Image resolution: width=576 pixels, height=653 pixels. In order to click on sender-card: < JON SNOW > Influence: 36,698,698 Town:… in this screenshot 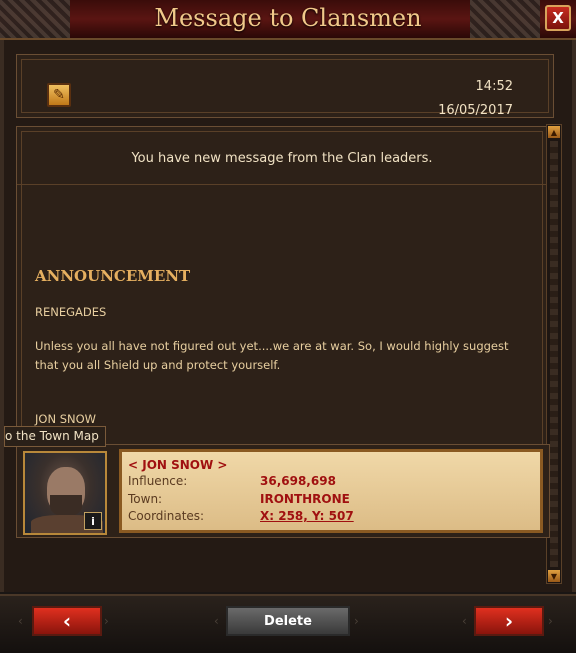, I will do `click(331, 491)`.